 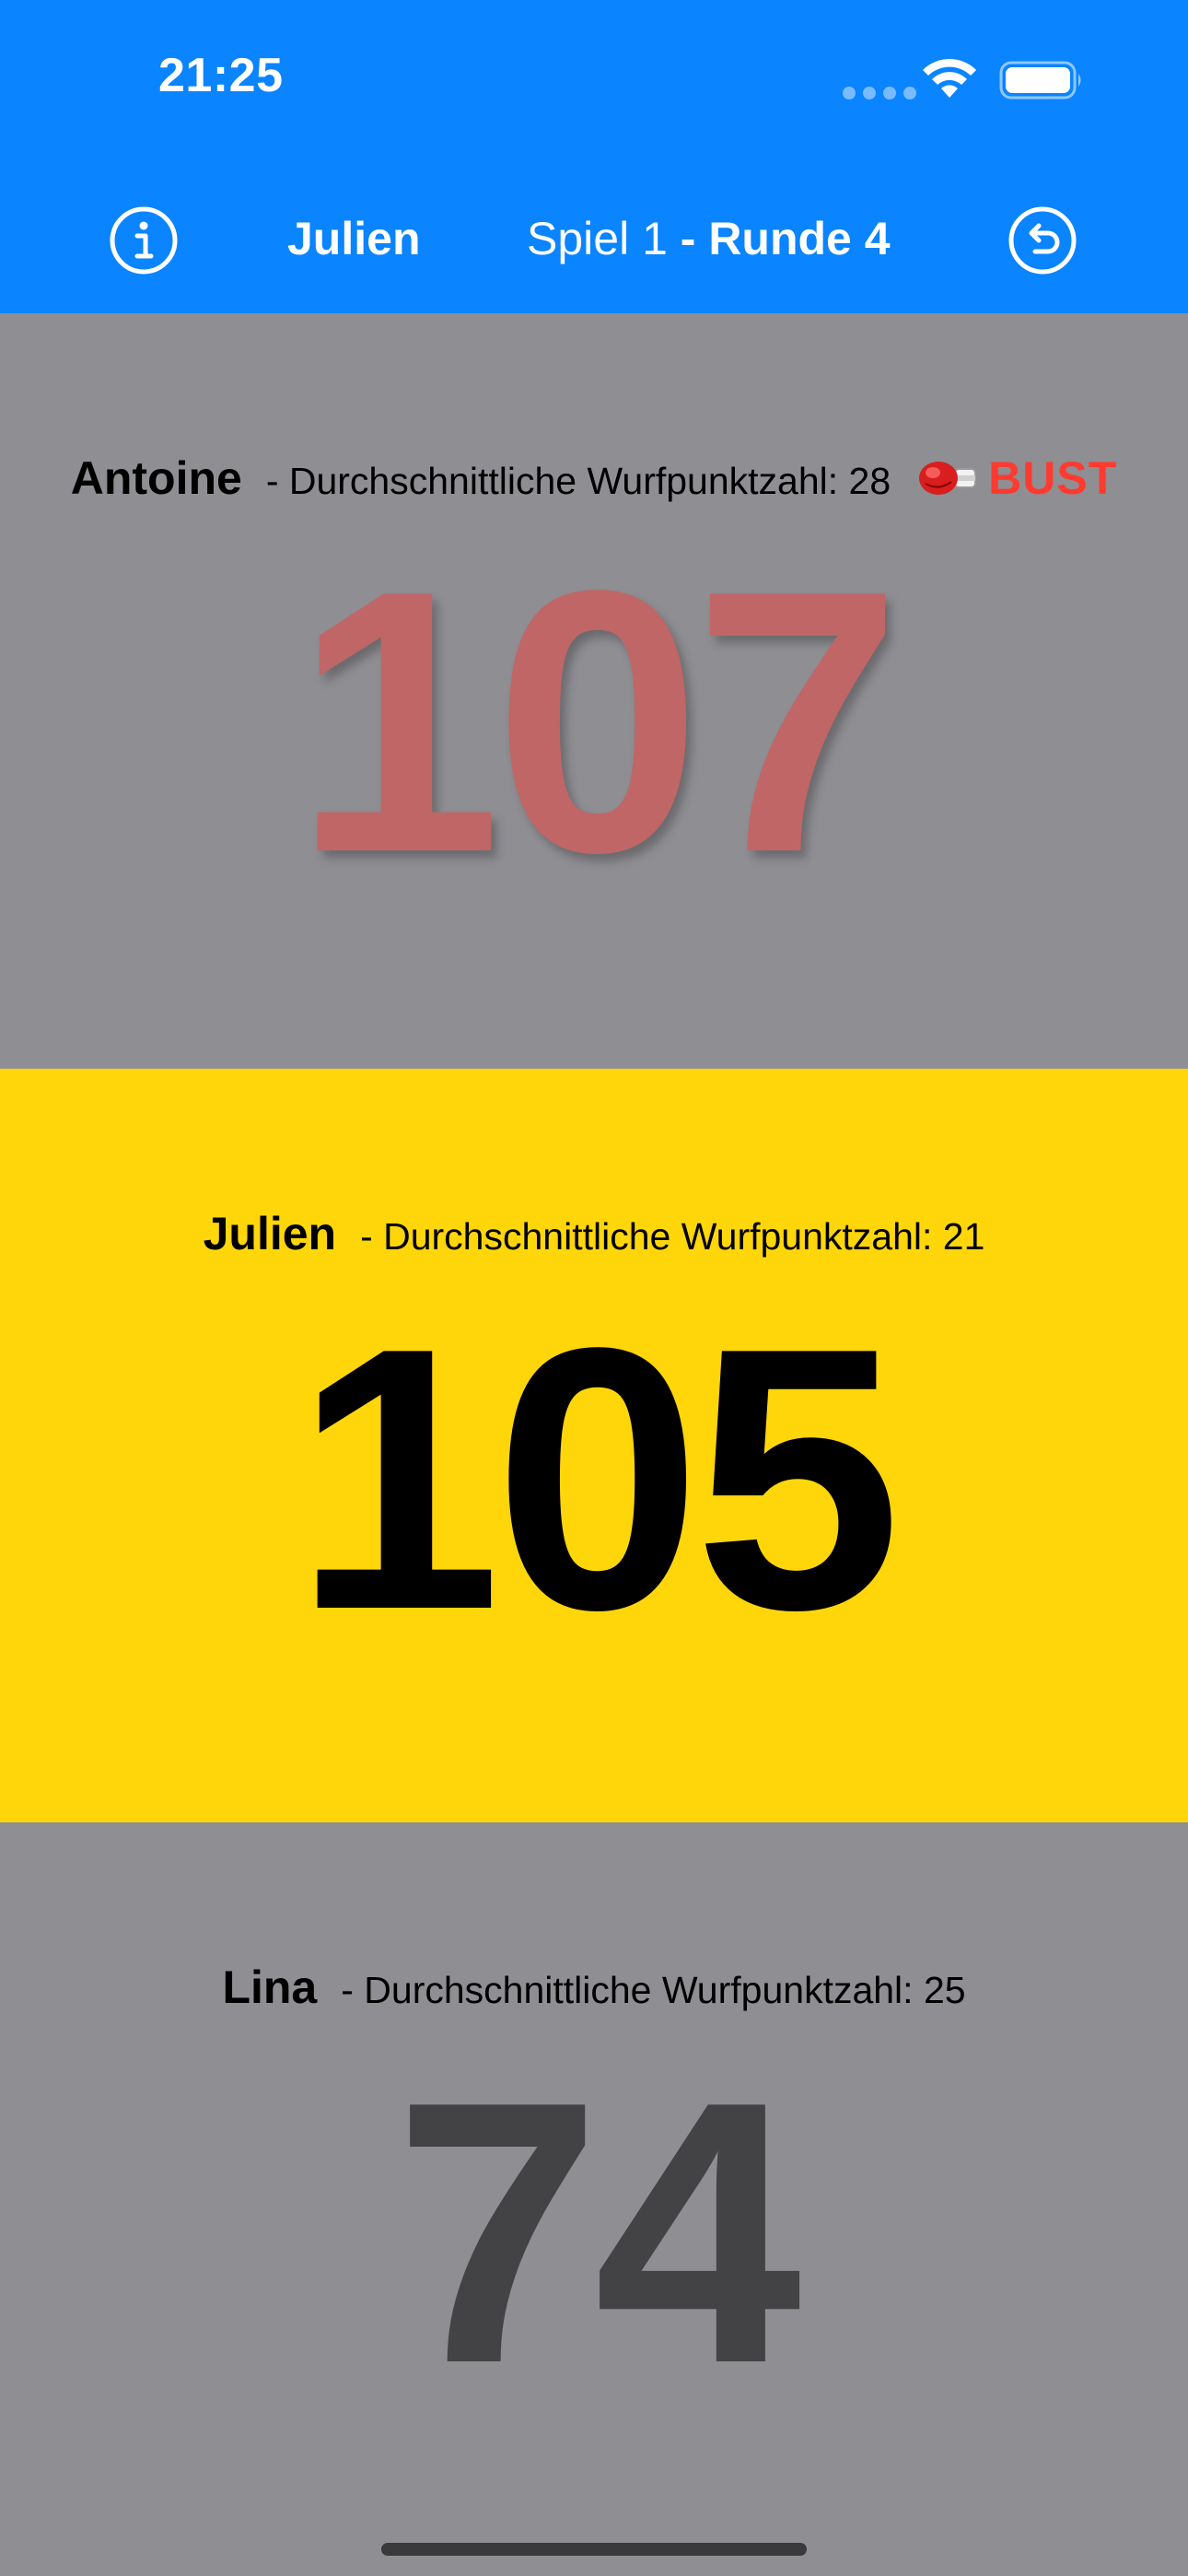 What do you see at coordinates (270, 1233) in the screenshot?
I see `player-name: Julien` at bounding box center [270, 1233].